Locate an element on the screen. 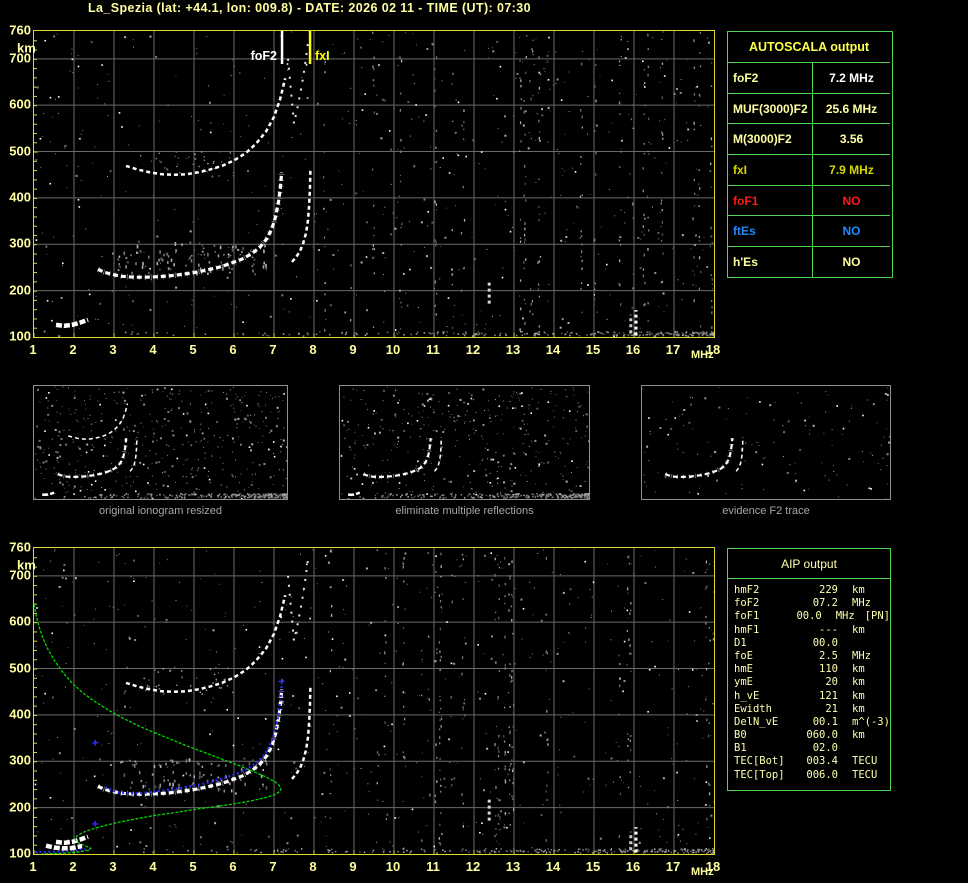  aip-row-value: 060.0 is located at coordinates (822, 735).